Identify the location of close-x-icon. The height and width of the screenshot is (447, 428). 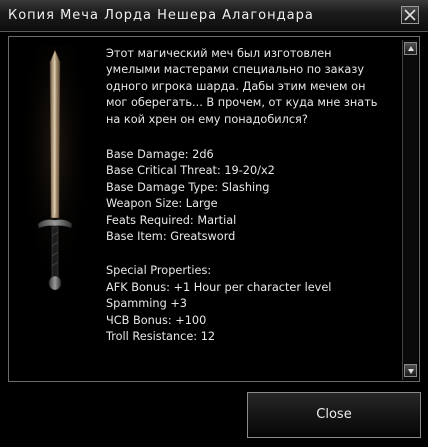
(410, 15).